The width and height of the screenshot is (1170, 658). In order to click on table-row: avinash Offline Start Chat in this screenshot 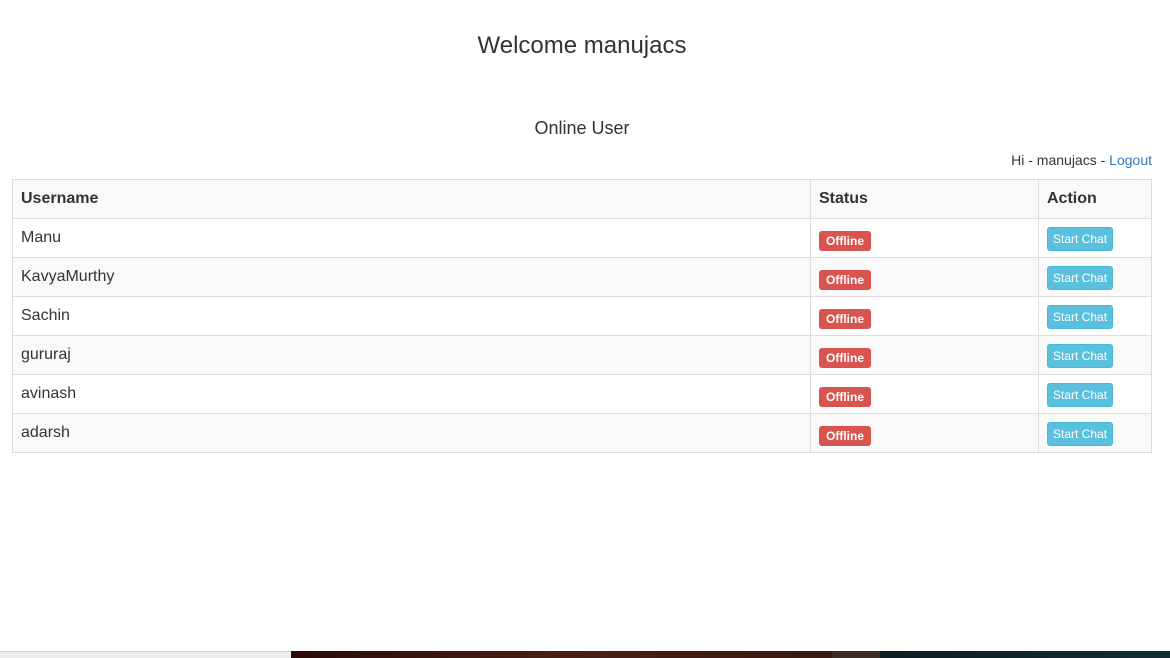, I will do `click(582, 394)`.